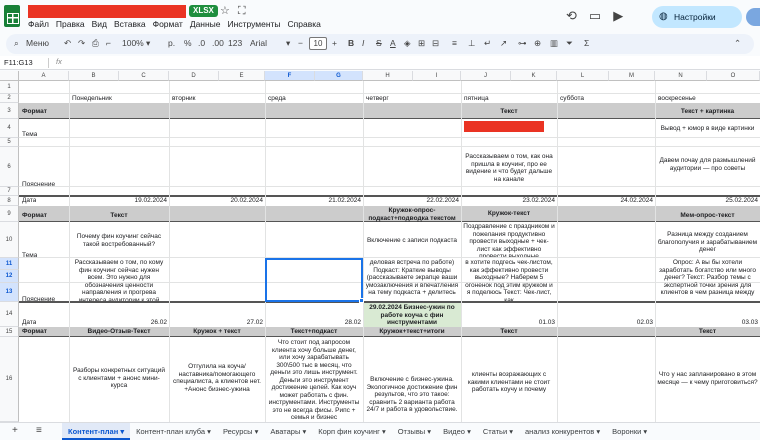  I want to click on add-sheet-icon: +, so click(15, 430).